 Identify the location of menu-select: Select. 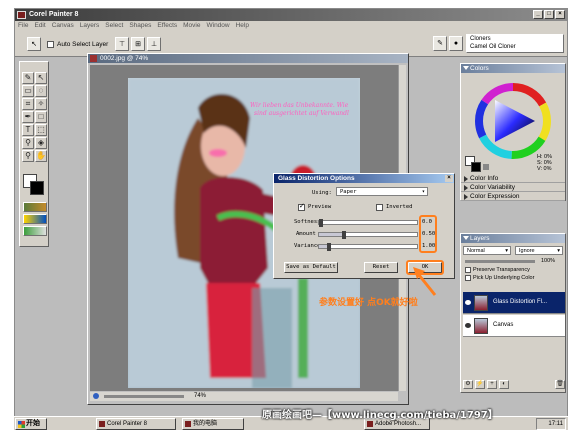
(114, 26).